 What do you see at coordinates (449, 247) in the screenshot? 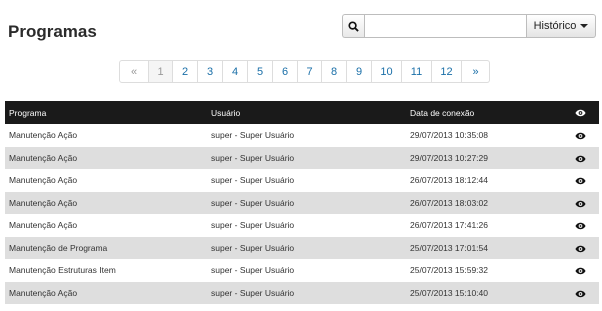
I see `cell-date: 25/07/2013 17:01:54` at bounding box center [449, 247].